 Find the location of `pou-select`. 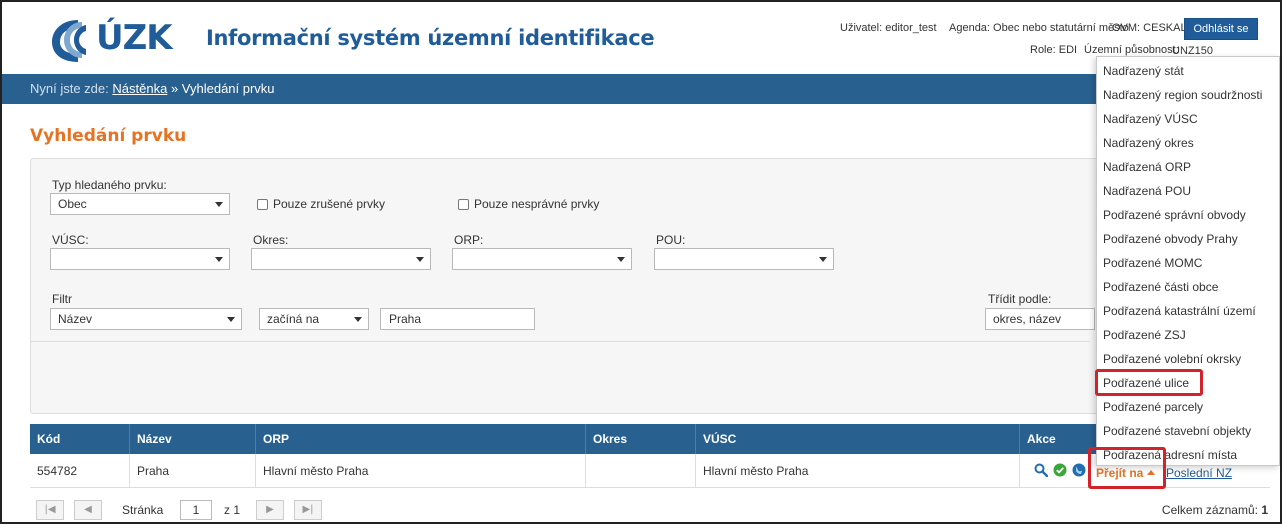

pou-select is located at coordinates (744, 259).